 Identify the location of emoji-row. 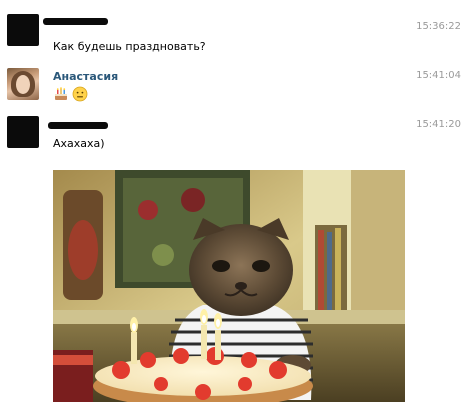
(73, 95).